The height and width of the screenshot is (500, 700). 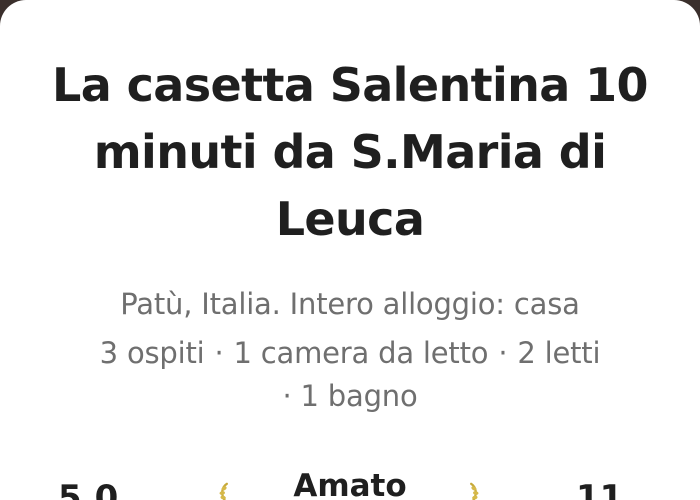 I want to click on rating-value: 5,0, so click(x=88, y=489).